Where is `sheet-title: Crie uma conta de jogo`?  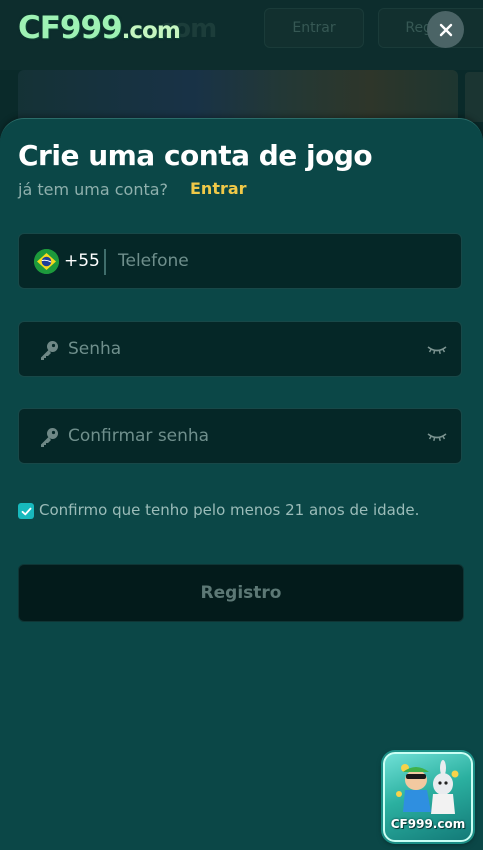 sheet-title: Crie uma conta de jogo is located at coordinates (195, 155).